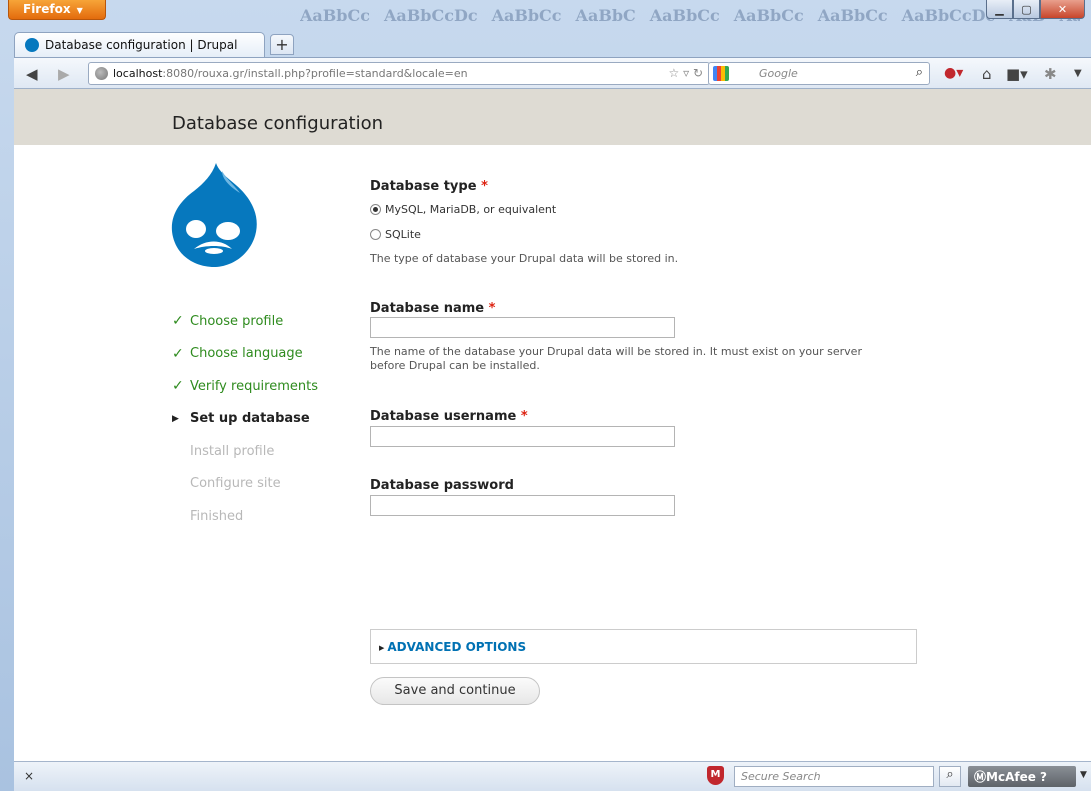 The width and height of the screenshot is (1091, 791). Describe the element at coordinates (1043, 777) in the screenshot. I see `help-icon: ?` at that location.